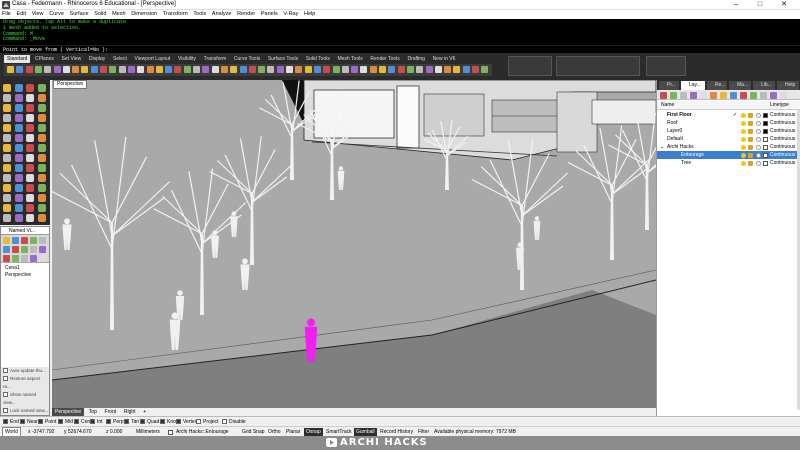  What do you see at coordinates (384, 59) in the screenshot?
I see `tab-render-tools: Render Tools` at bounding box center [384, 59].